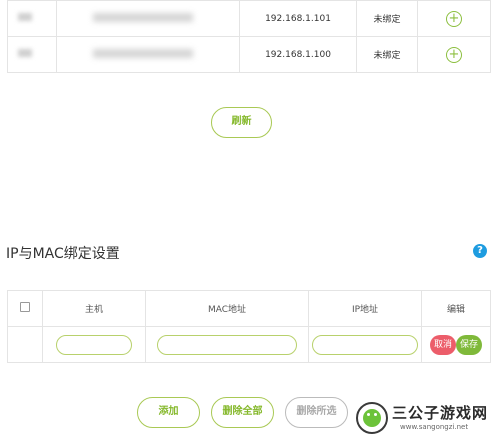 This screenshot has width=498, height=439. What do you see at coordinates (368, 414) in the screenshot?
I see `logo-eye-left` at bounding box center [368, 414].